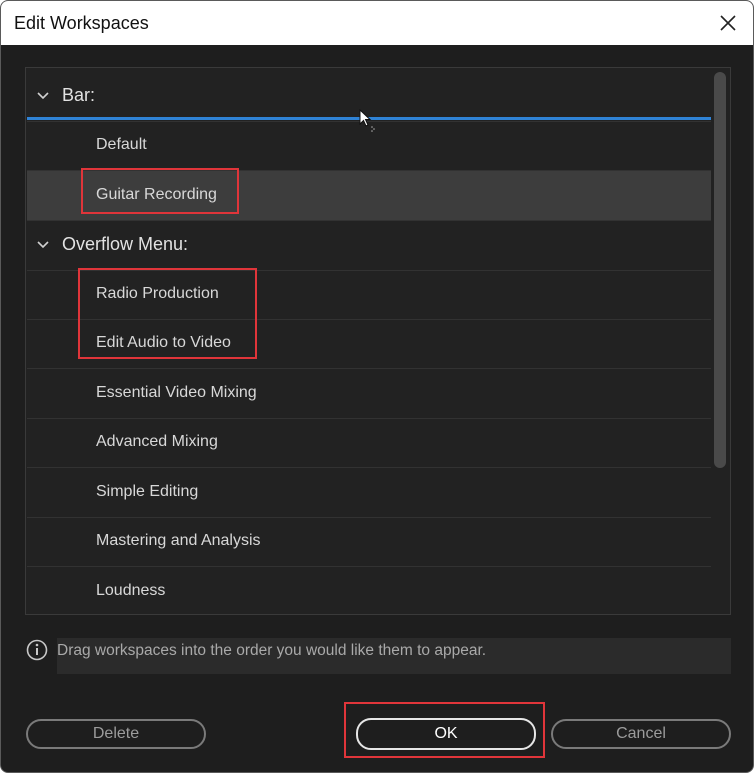  Describe the element at coordinates (37, 650) in the screenshot. I see `info-icon` at that location.